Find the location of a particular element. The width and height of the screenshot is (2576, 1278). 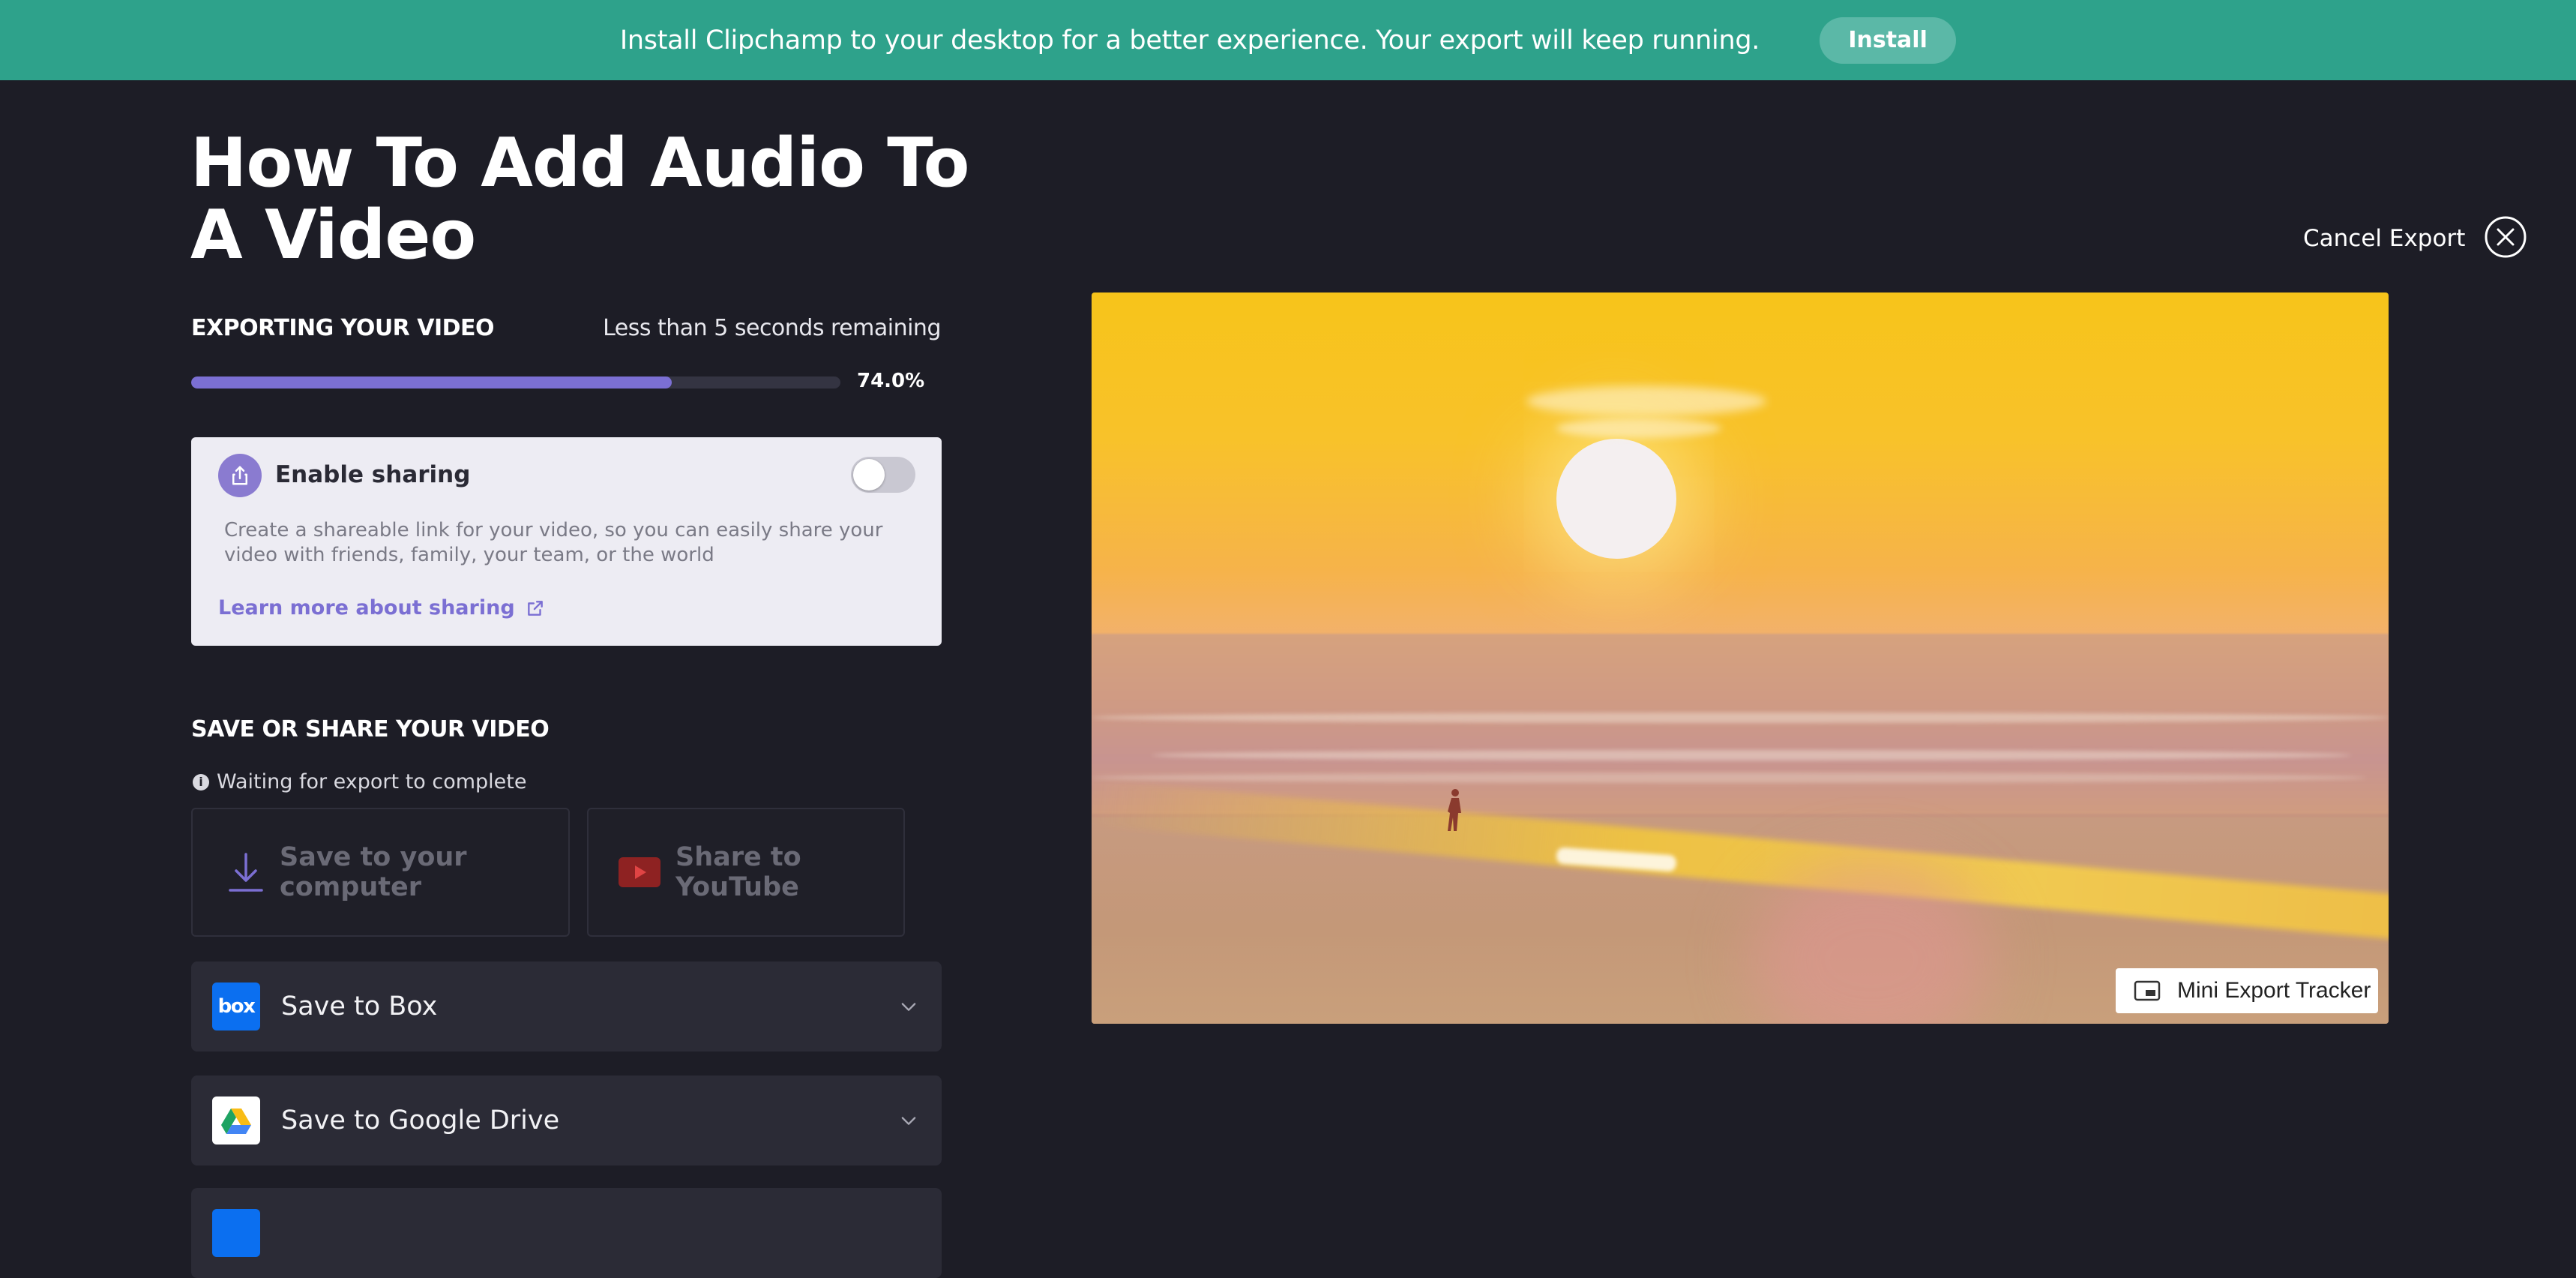

external-link-icon is located at coordinates (535, 608).